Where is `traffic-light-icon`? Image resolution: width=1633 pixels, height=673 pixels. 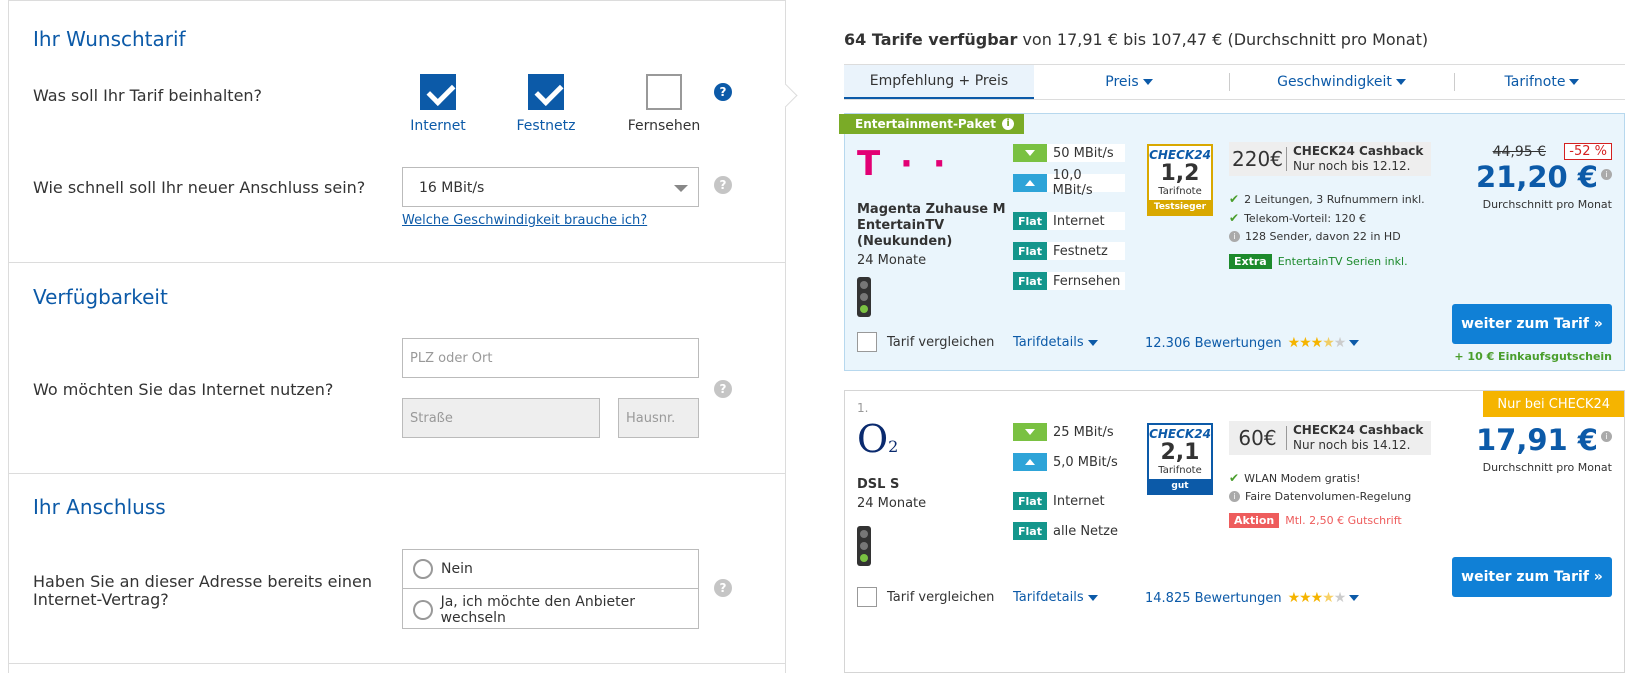
traffic-light-icon is located at coordinates (864, 297).